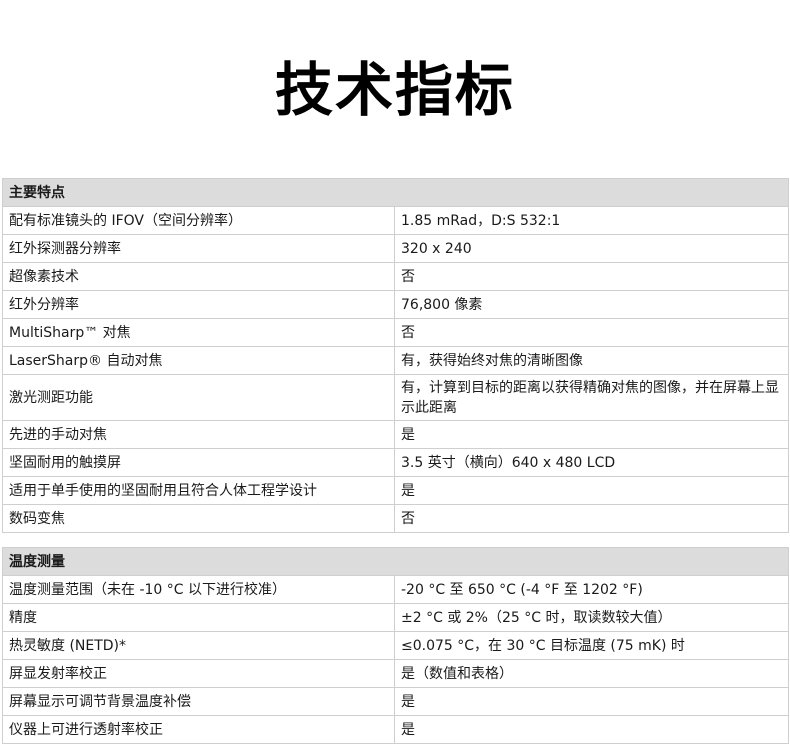 Image resolution: width=790 pixels, height=744 pixels. I want to click on spec-label: 屏幕显示可调节背景温度补偿, so click(198, 701).